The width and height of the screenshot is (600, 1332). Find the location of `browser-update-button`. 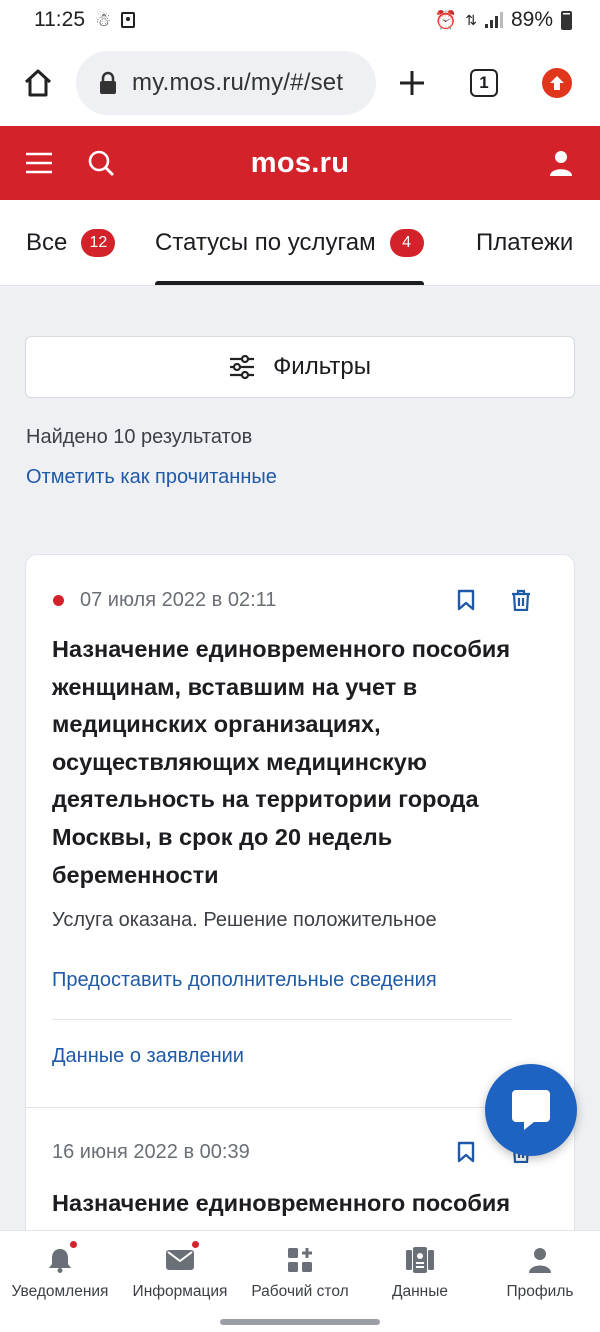

browser-update-button is located at coordinates (557, 83).